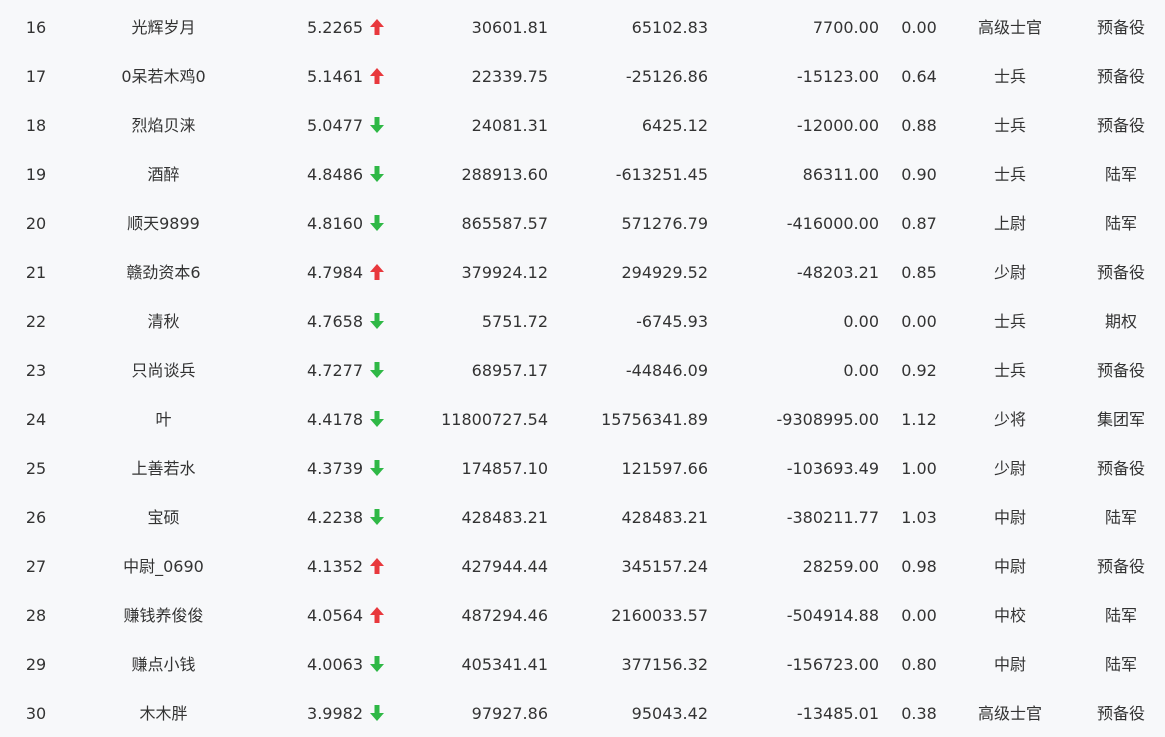 This screenshot has width=1165, height=737. I want to click on value2-cell: 377156.32, so click(664, 664).